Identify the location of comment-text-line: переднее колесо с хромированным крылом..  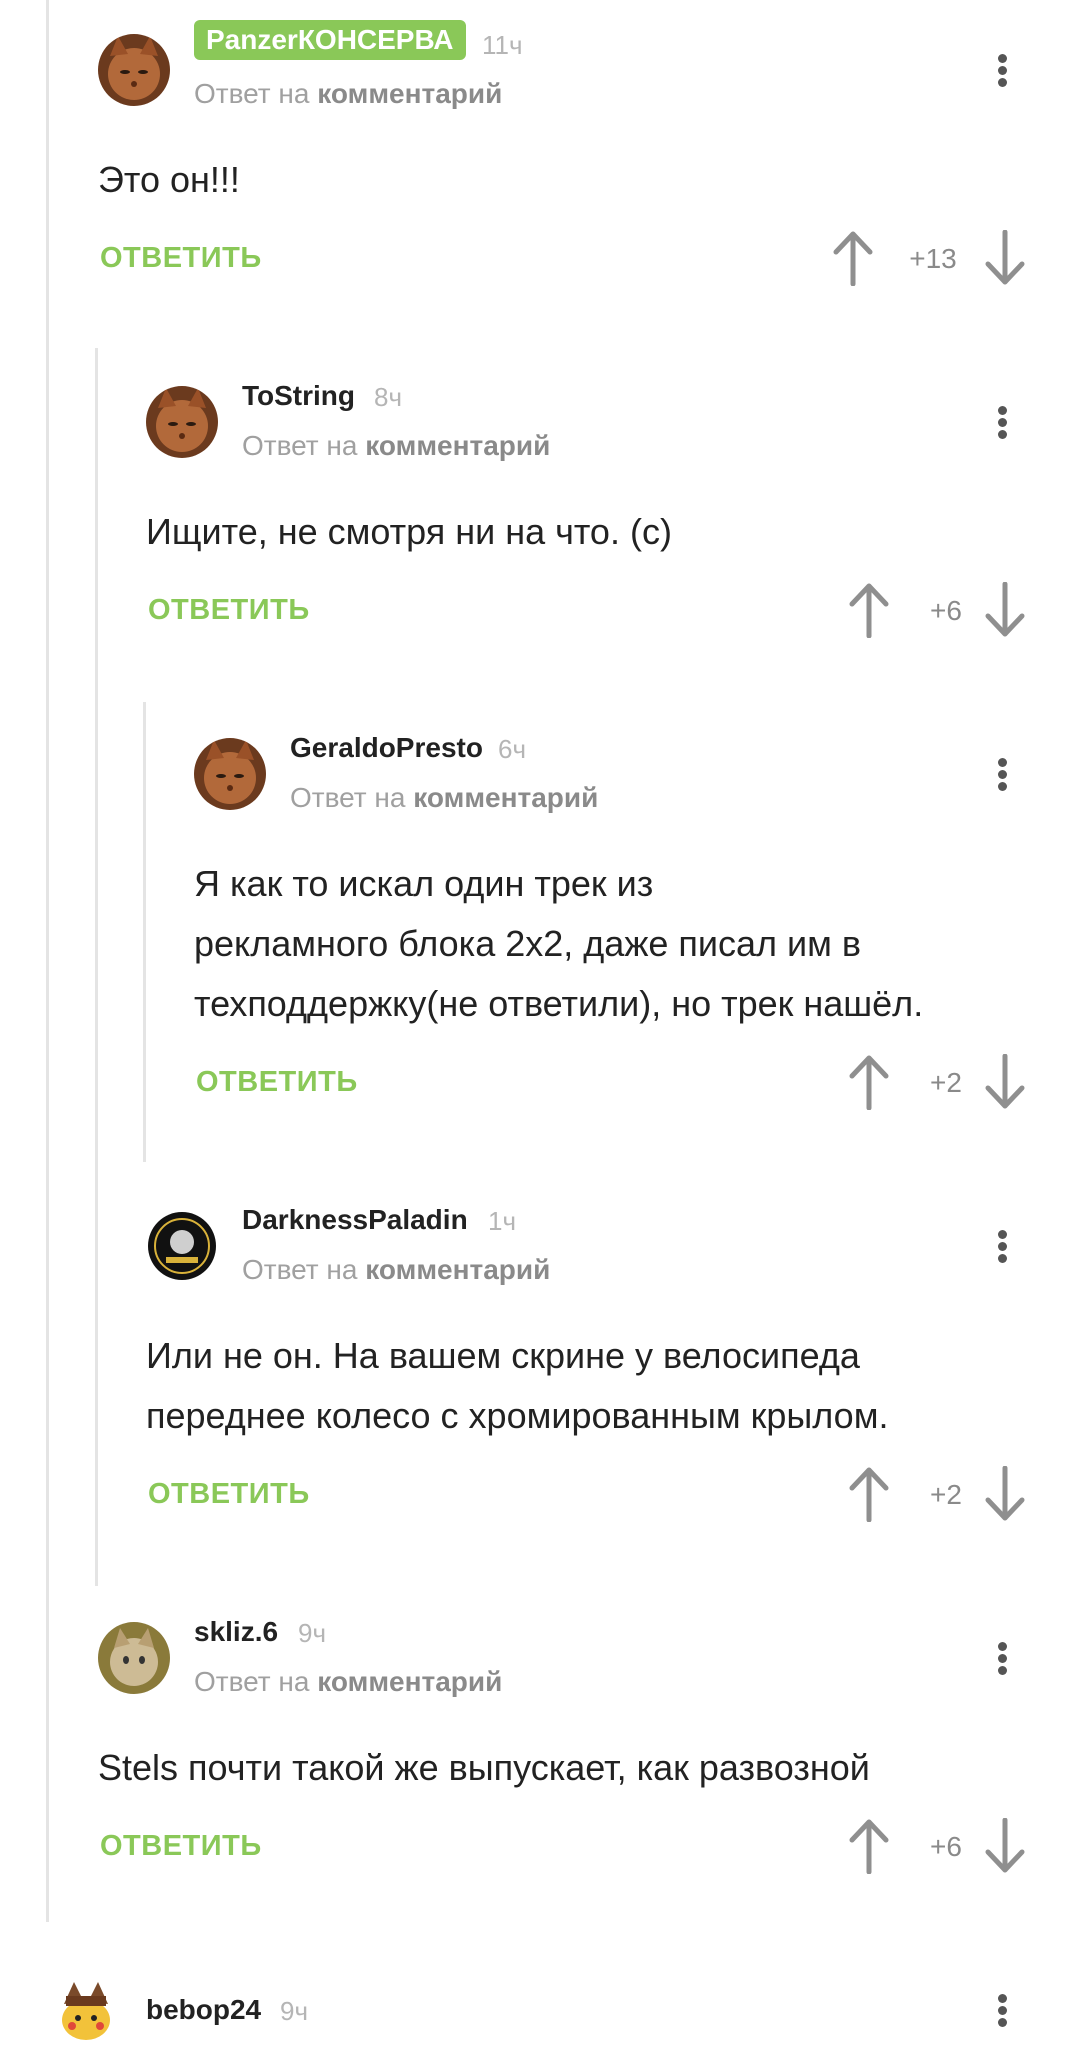
(517, 1415).